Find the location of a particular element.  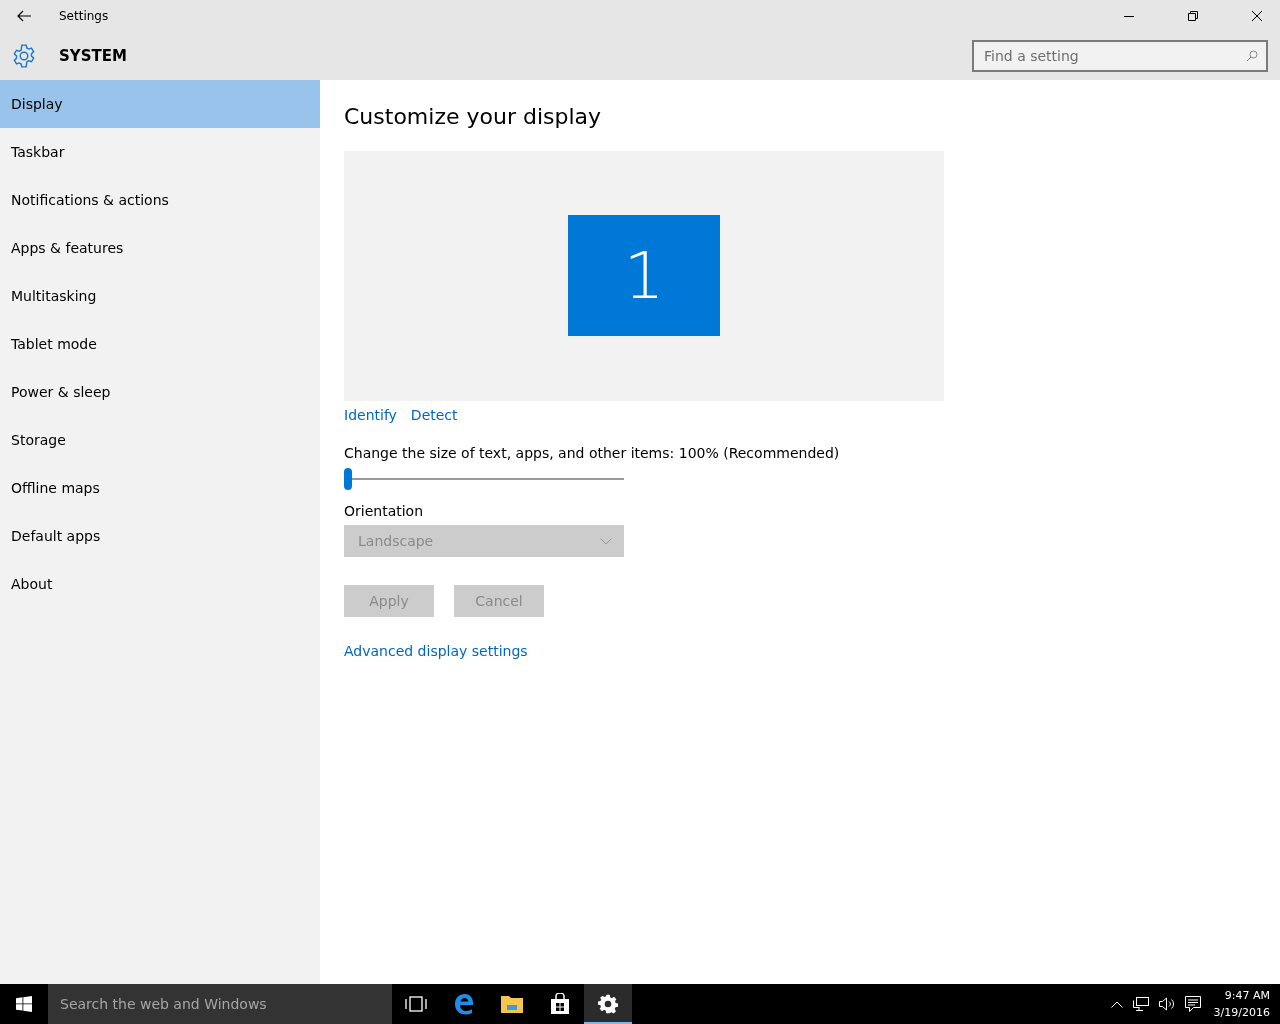

sidebar-item: Default apps is located at coordinates (160, 536).